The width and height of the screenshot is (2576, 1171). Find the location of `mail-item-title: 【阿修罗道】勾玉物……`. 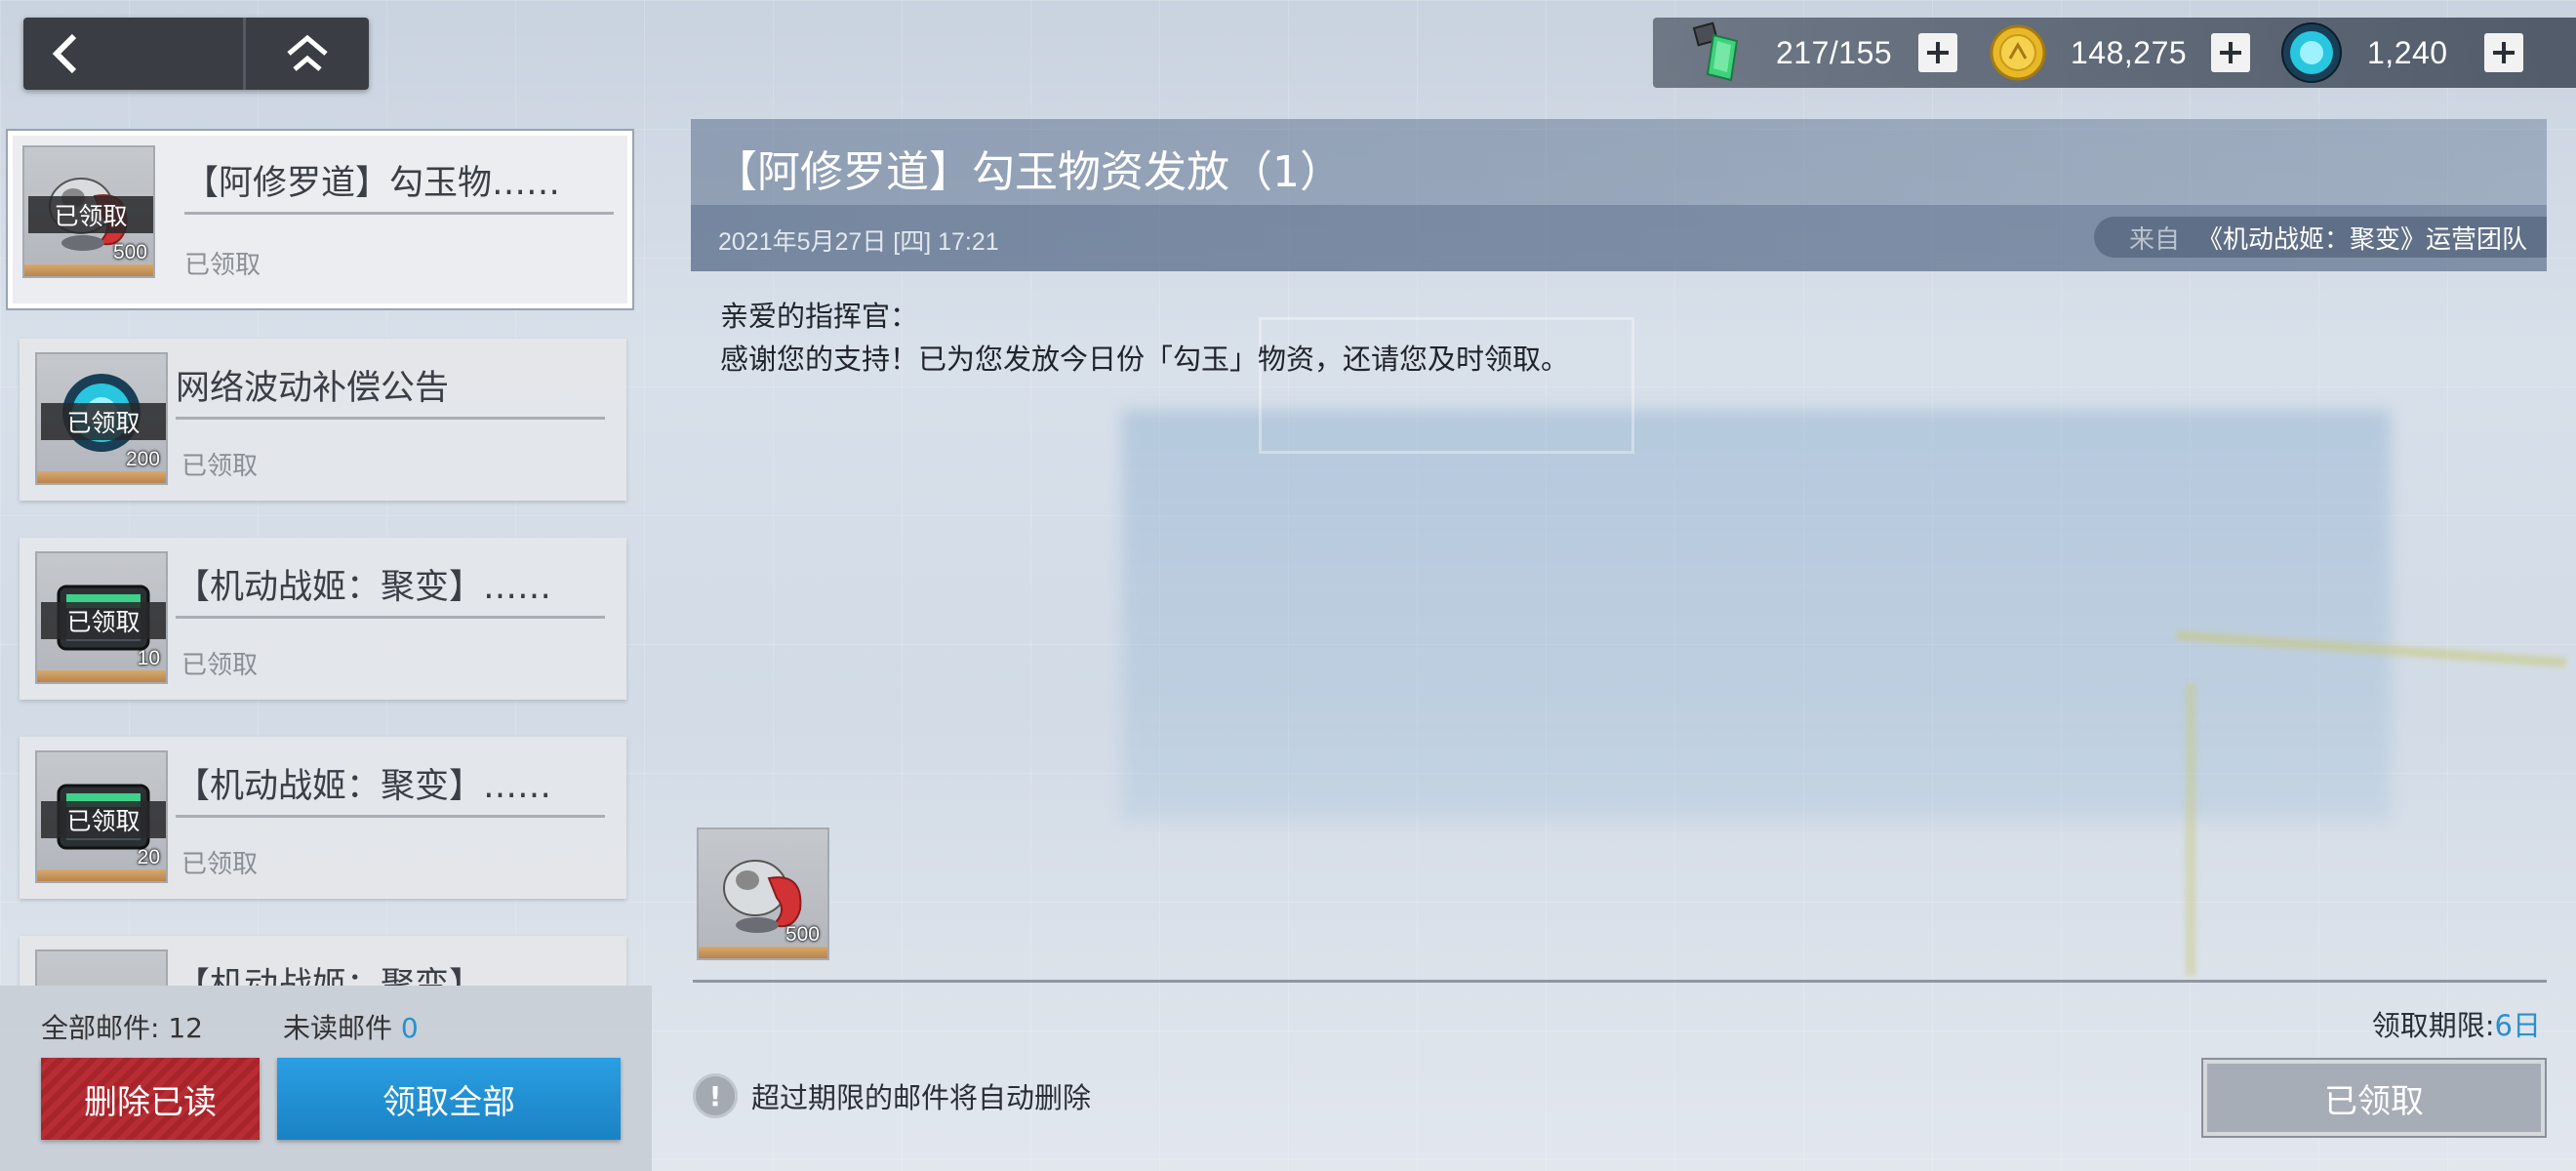

mail-item-title: 【阿修罗道】勾玉物…… is located at coordinates (372, 183).